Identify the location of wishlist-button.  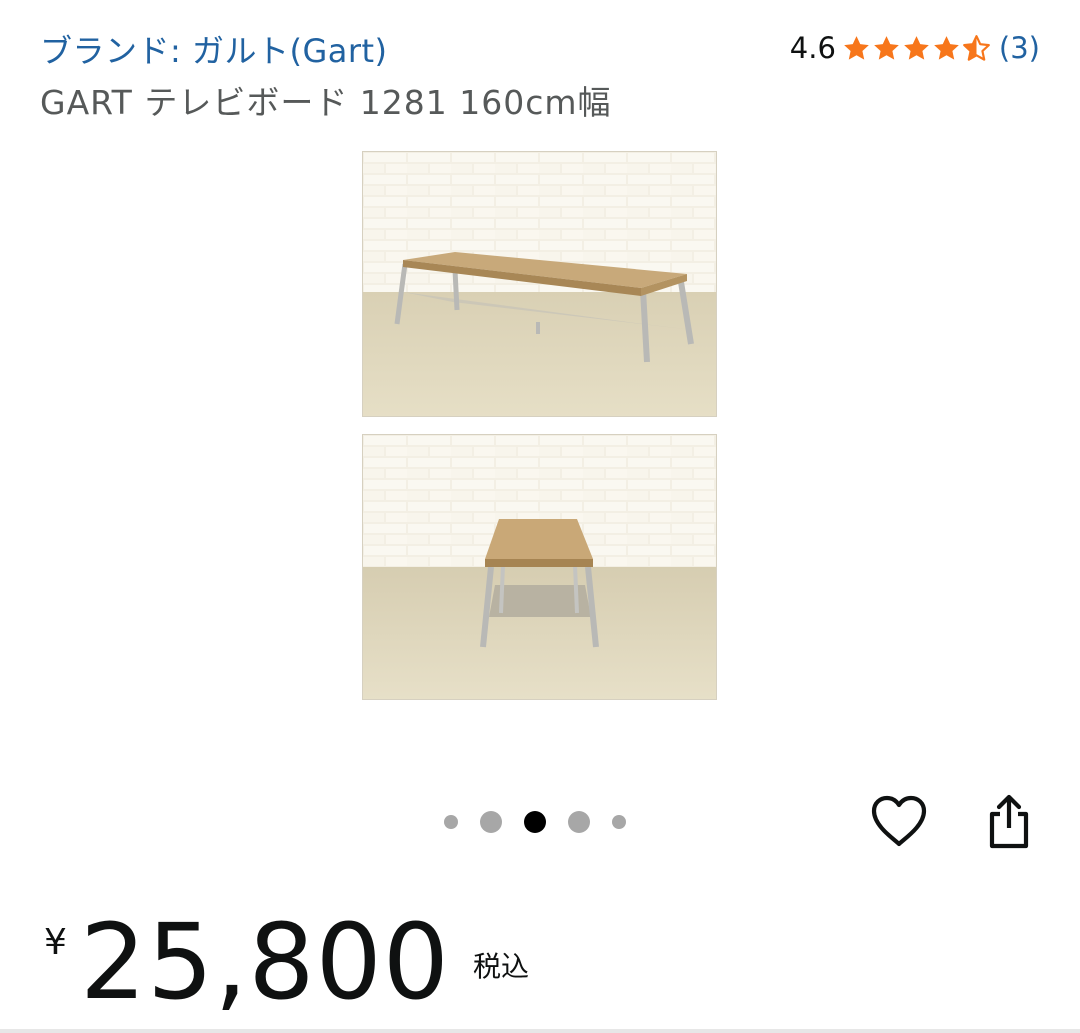
(899, 821).